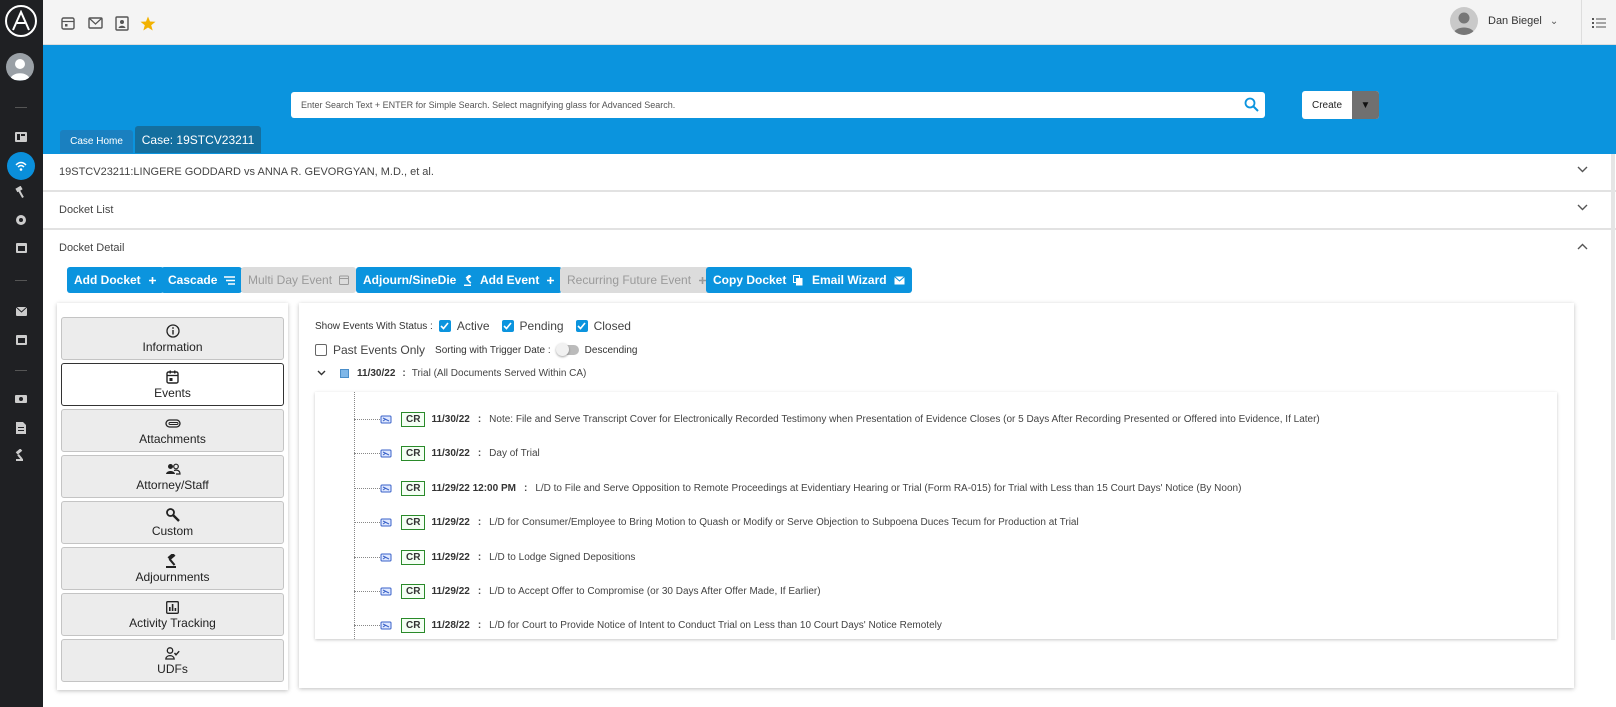 The height and width of the screenshot is (707, 1616). Describe the element at coordinates (173, 469) in the screenshot. I see `people-icon` at that location.